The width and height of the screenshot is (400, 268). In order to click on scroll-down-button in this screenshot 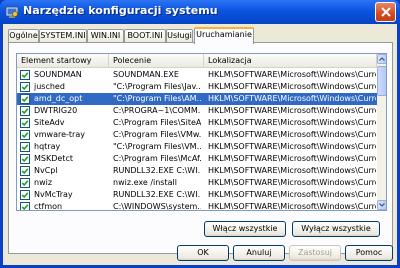, I will do `click(381, 205)`.